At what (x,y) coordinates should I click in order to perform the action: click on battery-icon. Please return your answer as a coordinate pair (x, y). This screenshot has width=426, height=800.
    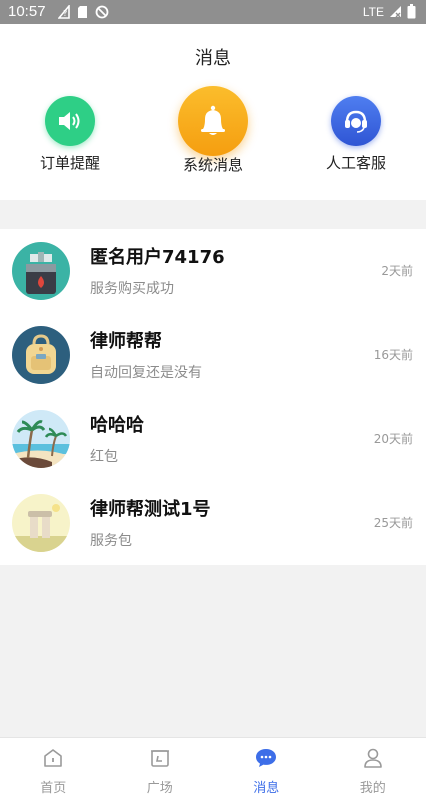
    Looking at the image, I should click on (411, 11).